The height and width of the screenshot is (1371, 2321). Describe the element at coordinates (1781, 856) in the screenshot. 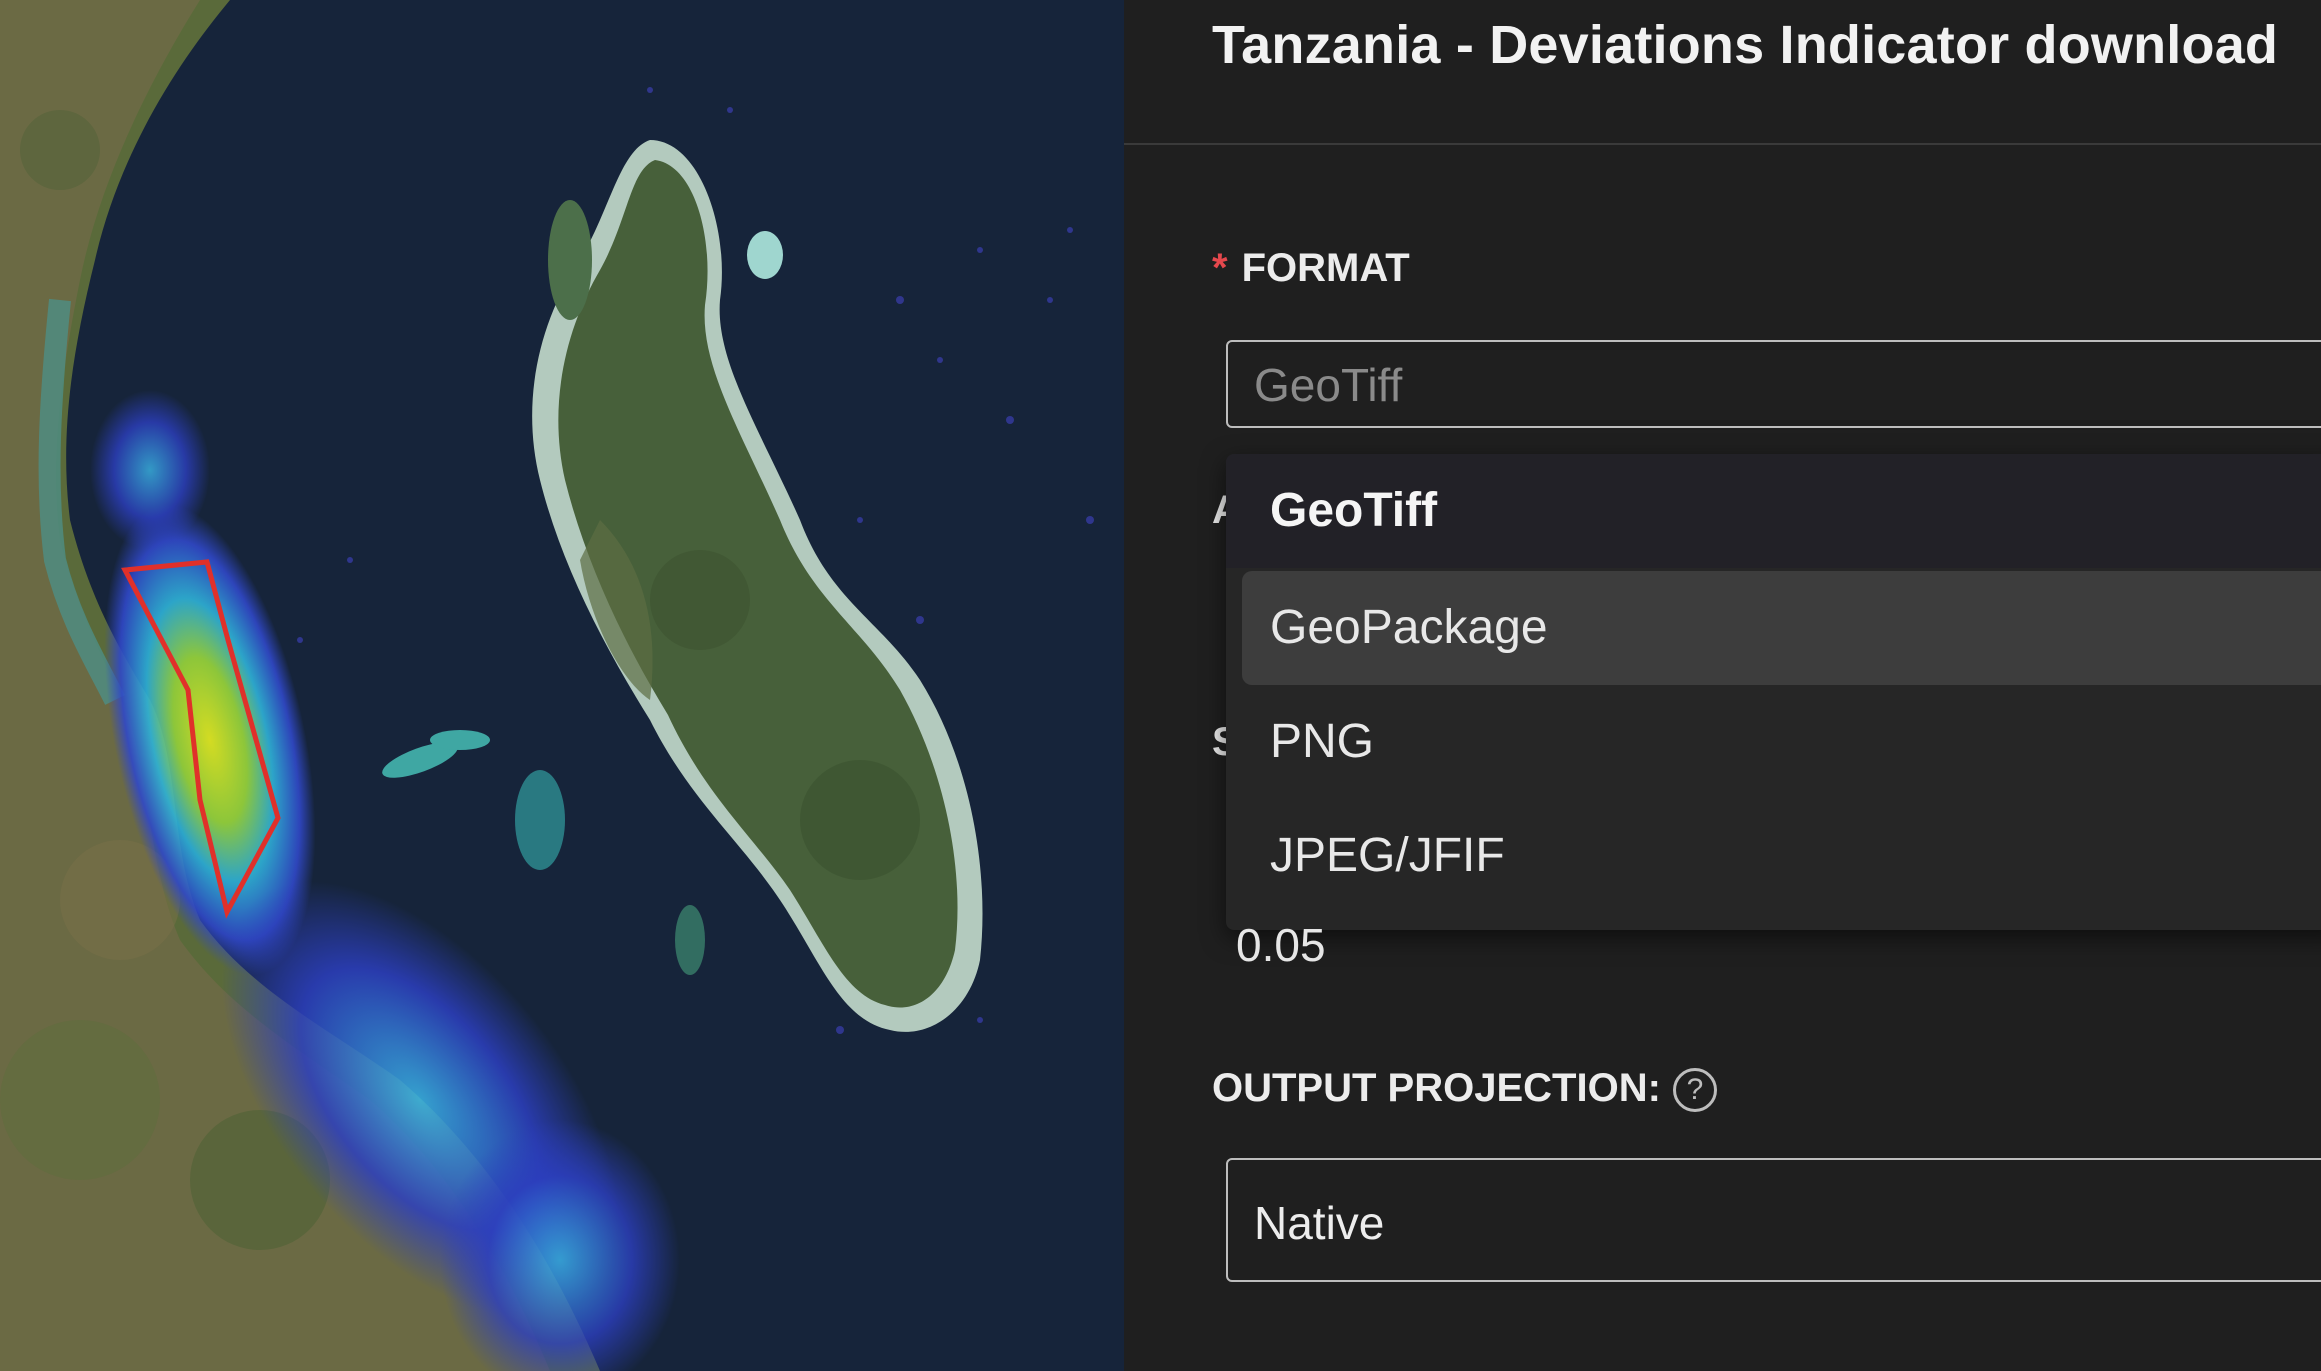

I see `format-option-jpeg: JPEG/JFIF` at that location.